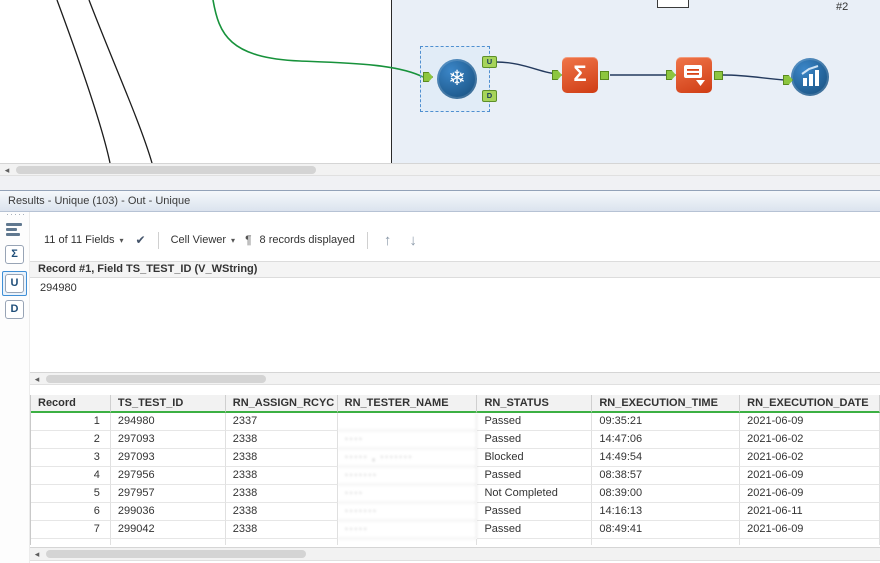  What do you see at coordinates (535, 494) in the screenshot?
I see `cell-status: Not Completed` at bounding box center [535, 494].